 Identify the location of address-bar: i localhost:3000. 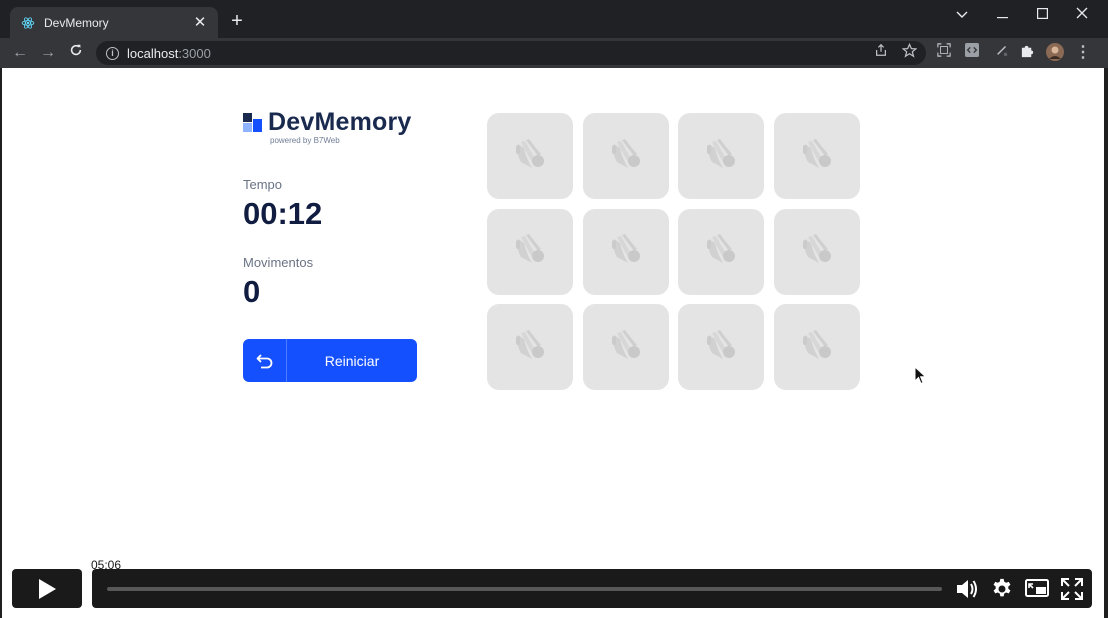
(511, 53).